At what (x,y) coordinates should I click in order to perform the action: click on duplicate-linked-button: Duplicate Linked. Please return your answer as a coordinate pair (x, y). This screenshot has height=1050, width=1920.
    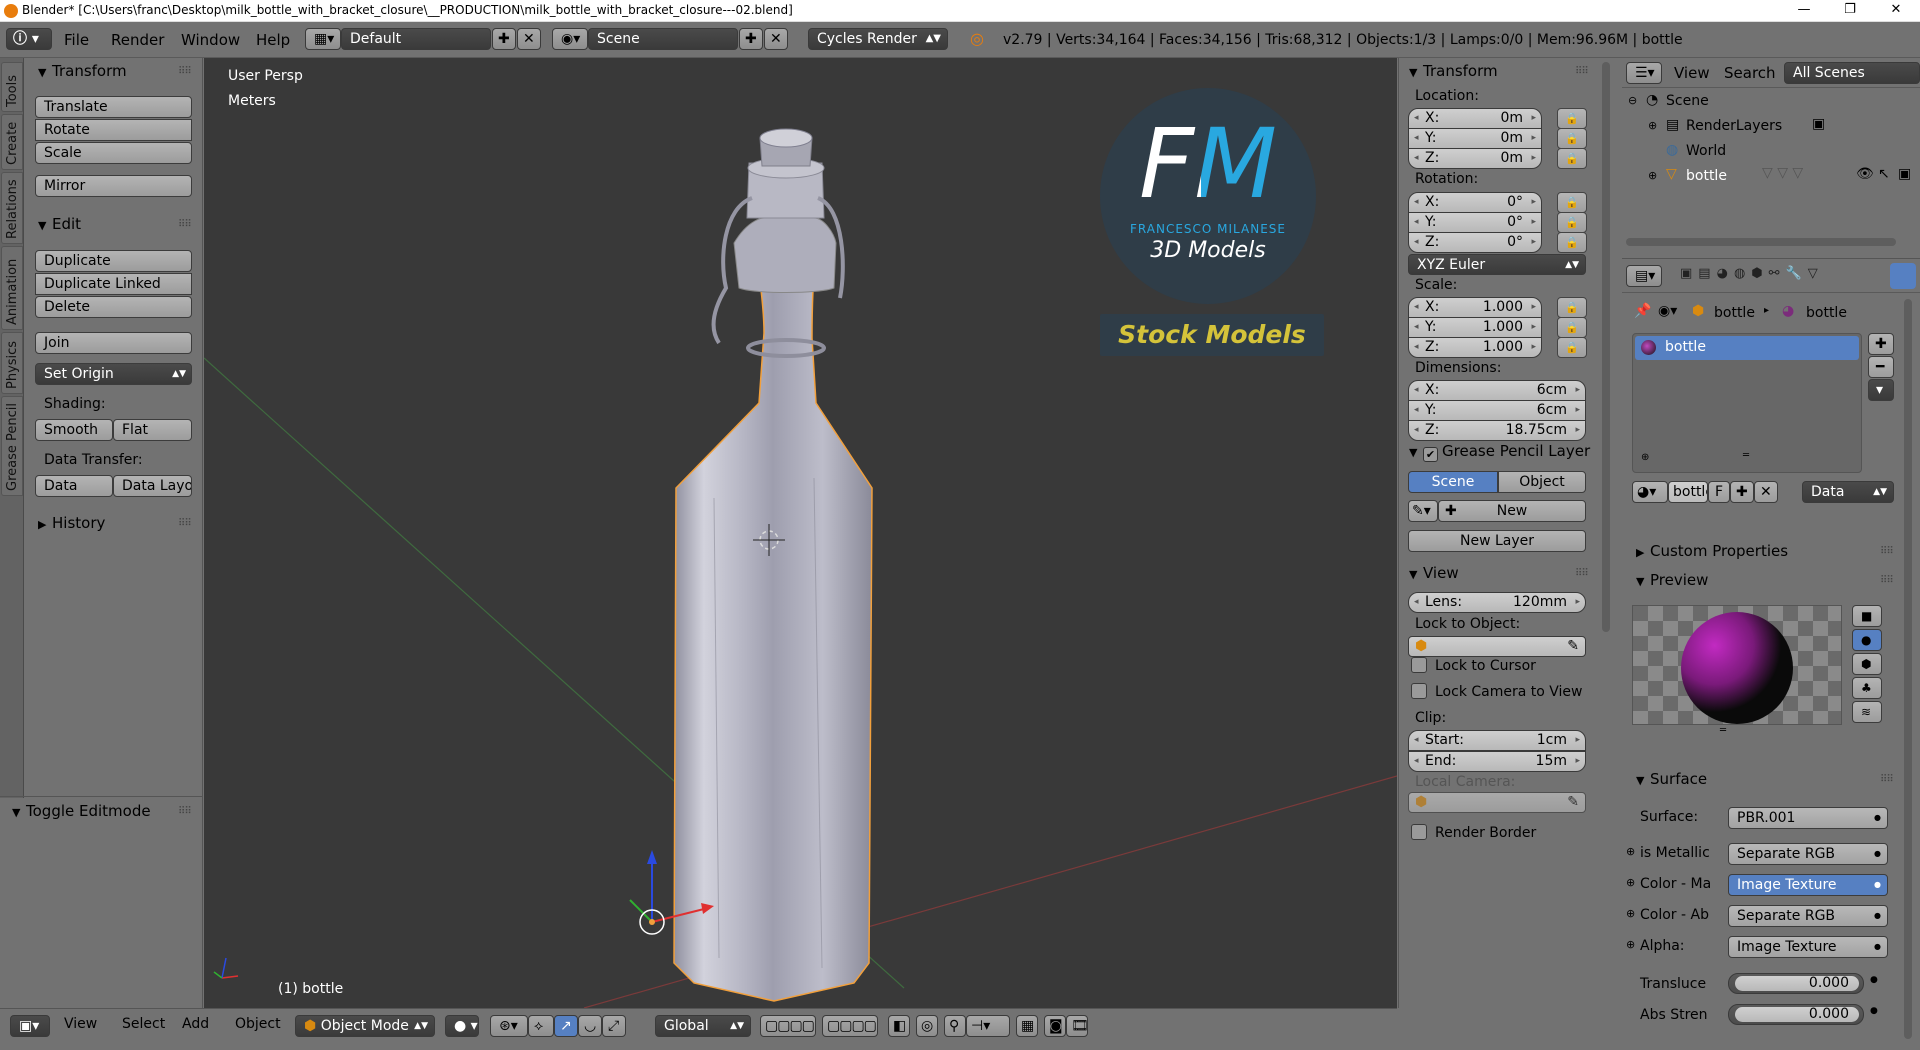
    Looking at the image, I should click on (113, 284).